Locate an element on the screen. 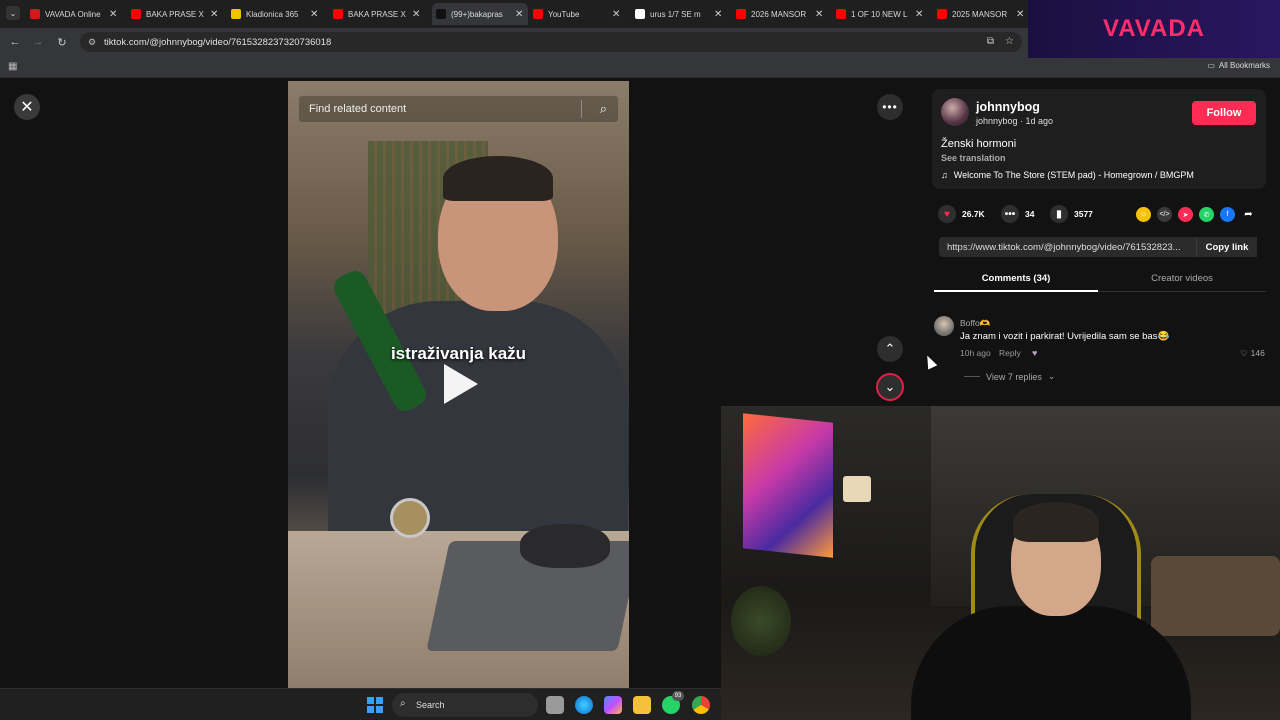  author-username: johnnybog is located at coordinates (1008, 107).